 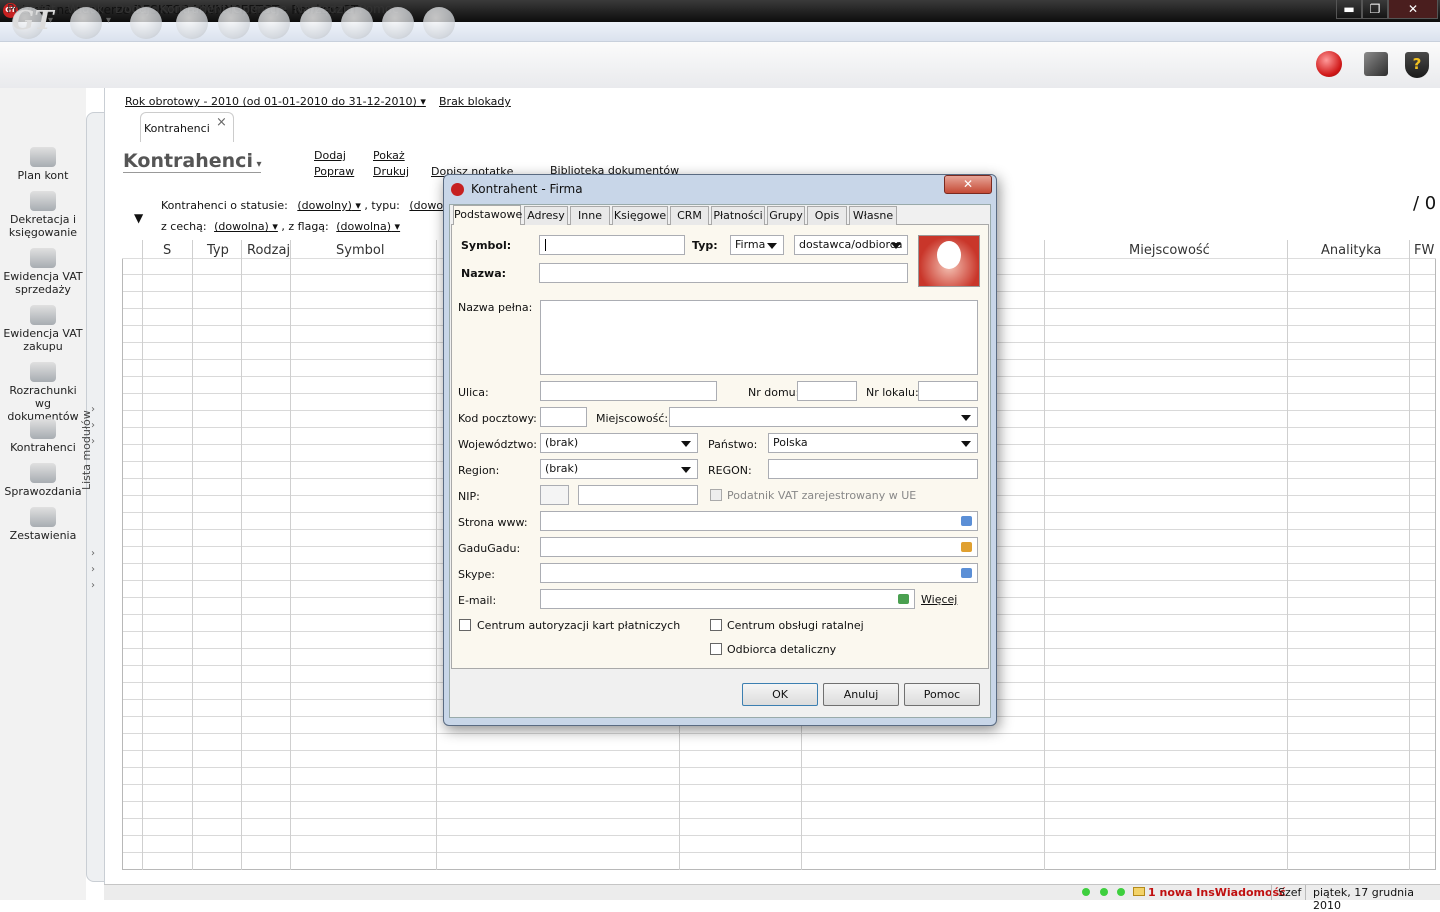 I want to click on import-icon, so click(x=398, y=23).